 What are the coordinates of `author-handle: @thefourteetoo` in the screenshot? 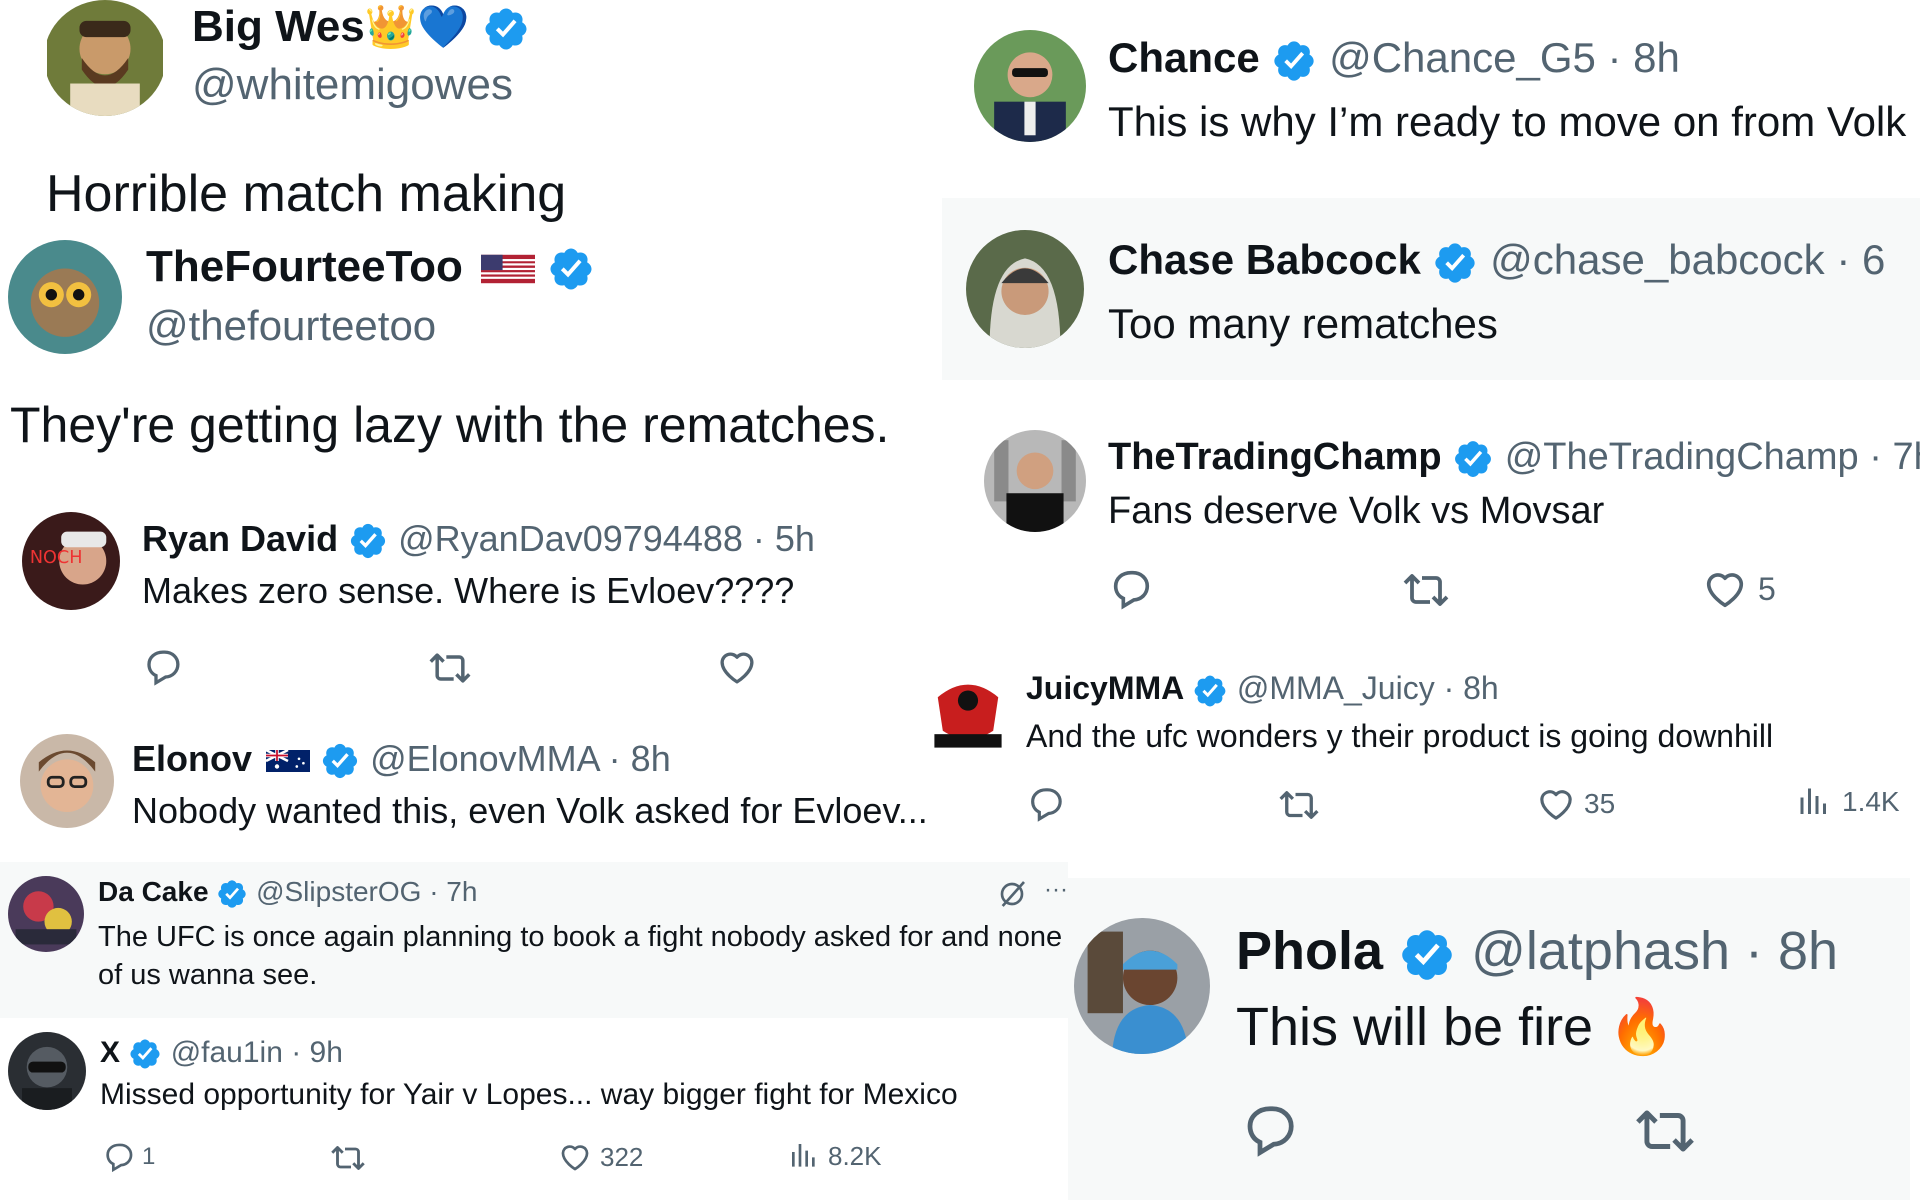 It's located at (291, 326).